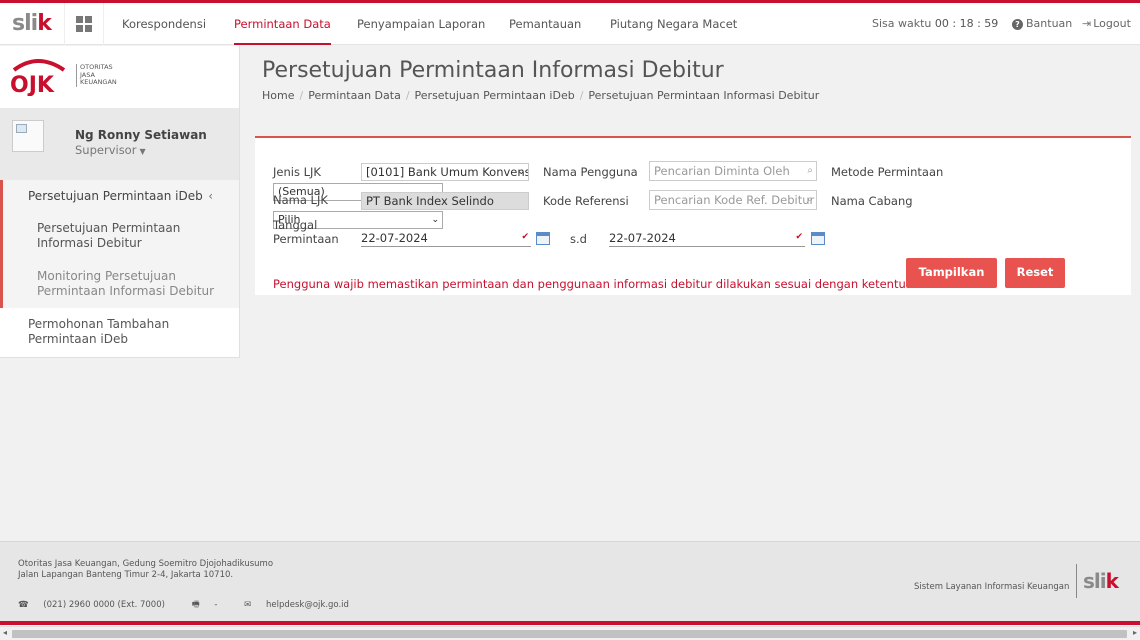 The width and height of the screenshot is (1140, 640). I want to click on timer-value: 00 : 18 : 59, so click(966, 23).